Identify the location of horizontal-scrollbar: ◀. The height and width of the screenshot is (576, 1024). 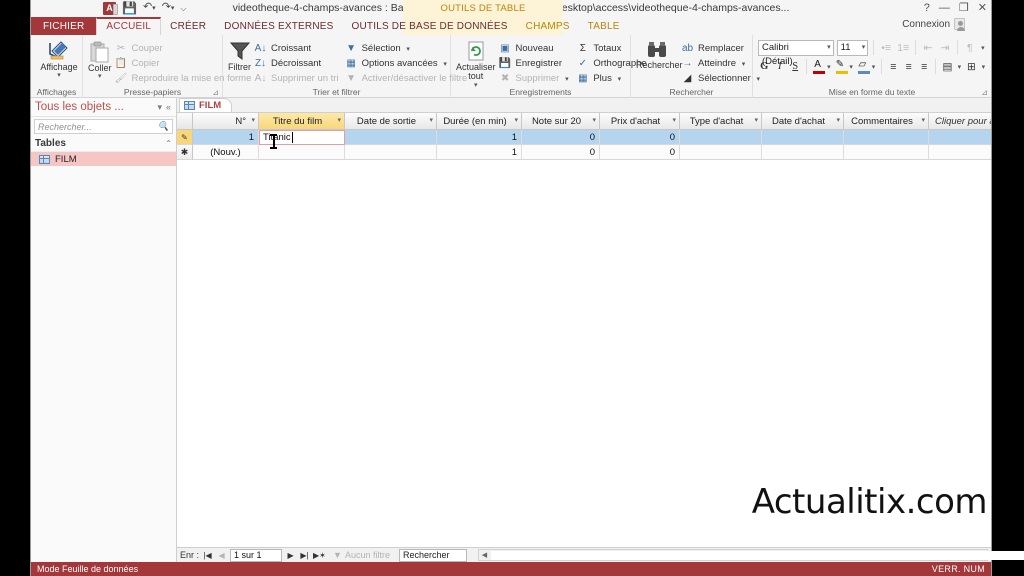
(750, 555).